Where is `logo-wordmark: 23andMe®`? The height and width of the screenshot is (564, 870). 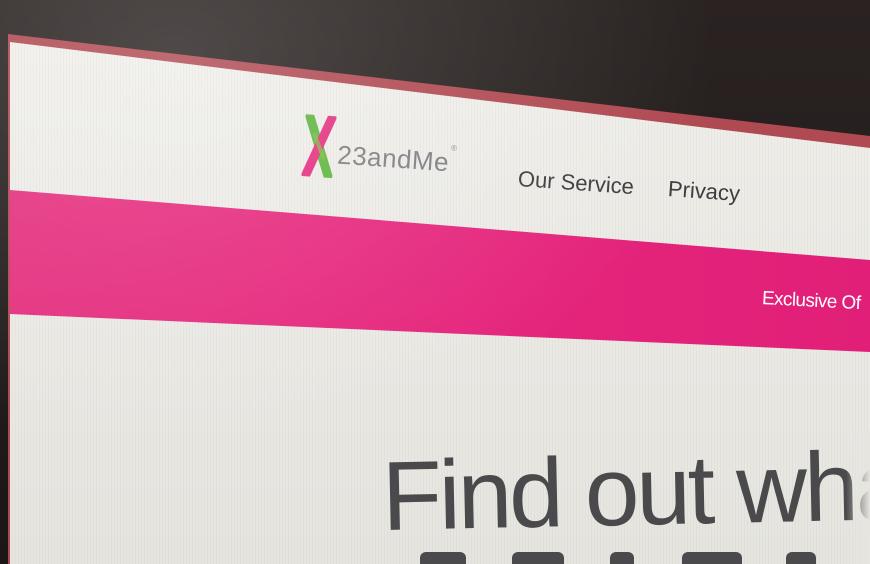
logo-wordmark: 23andMe® is located at coordinates (396, 159).